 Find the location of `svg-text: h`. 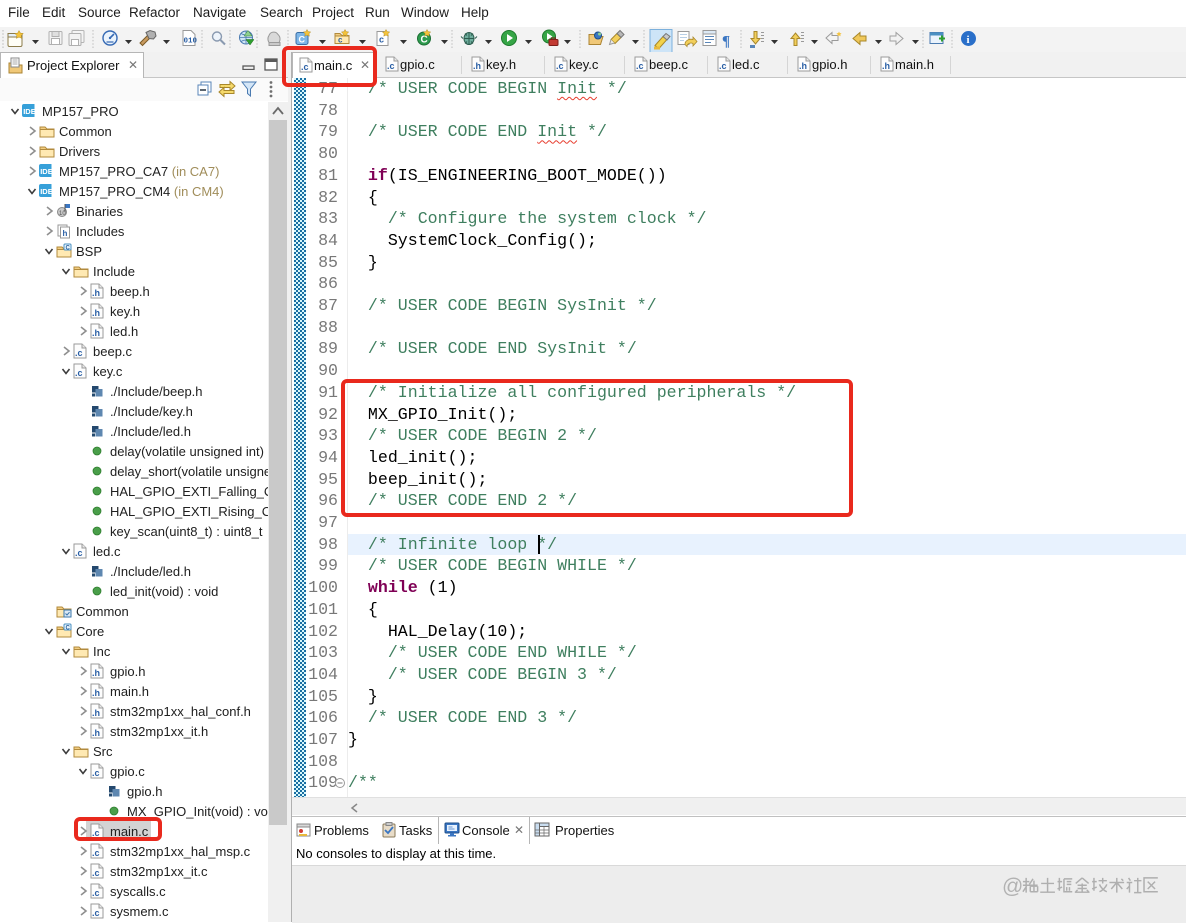

svg-text: h is located at coordinates (65, 233).